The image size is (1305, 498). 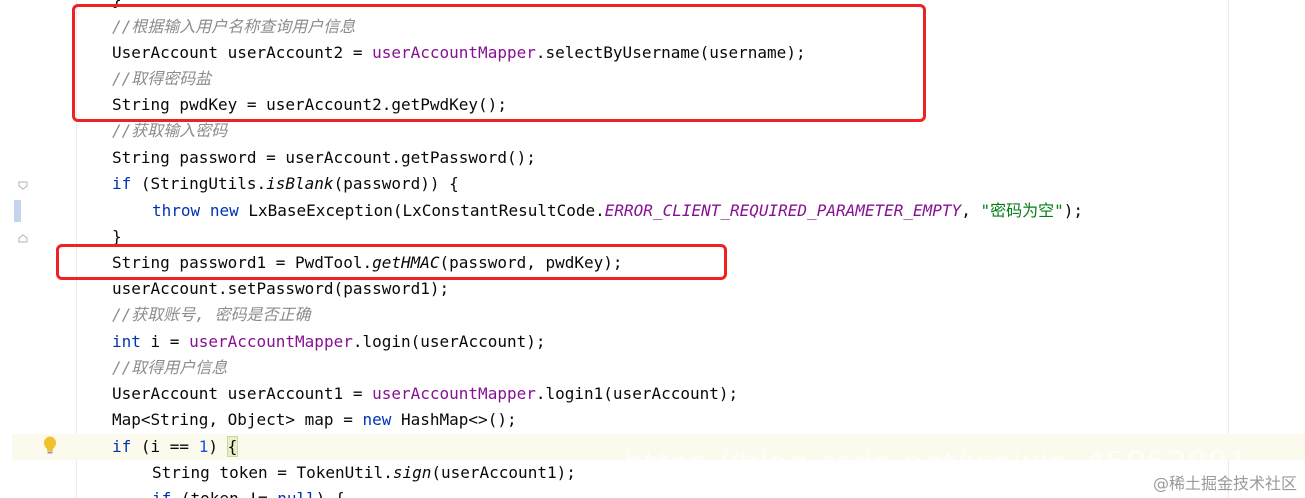 I want to click on code-line: if (StringUtils.isBlank(password)) {, so click(x=652, y=184).